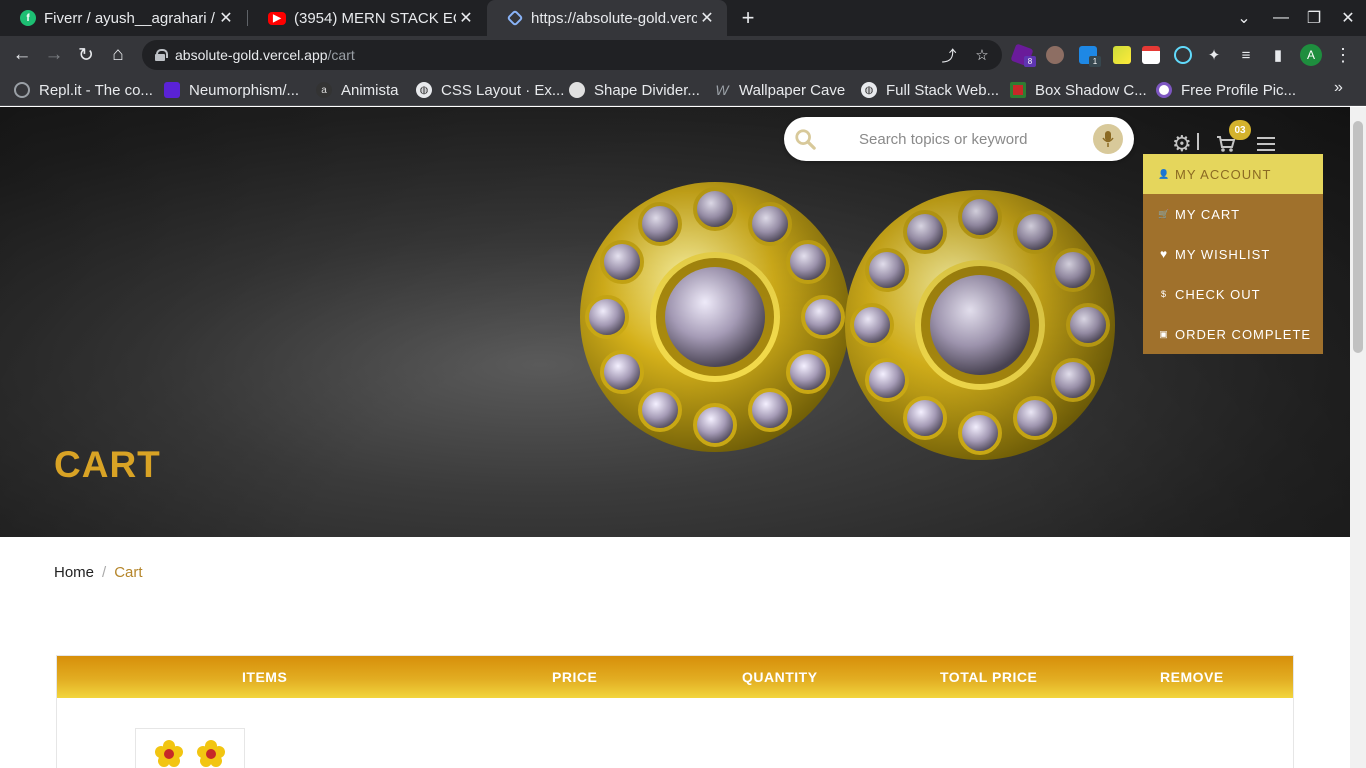 This screenshot has height=768, width=1366. I want to click on tab-title: Fiverr / ayush__agrahari /, so click(129, 18).